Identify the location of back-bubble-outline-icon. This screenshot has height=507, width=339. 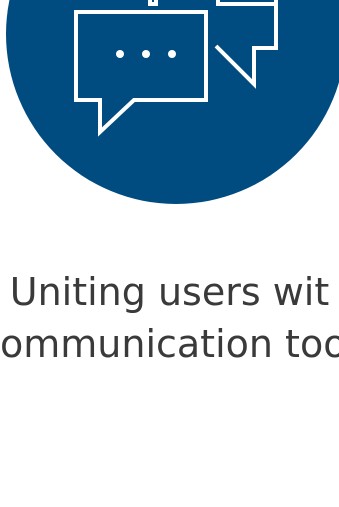
(246, 44).